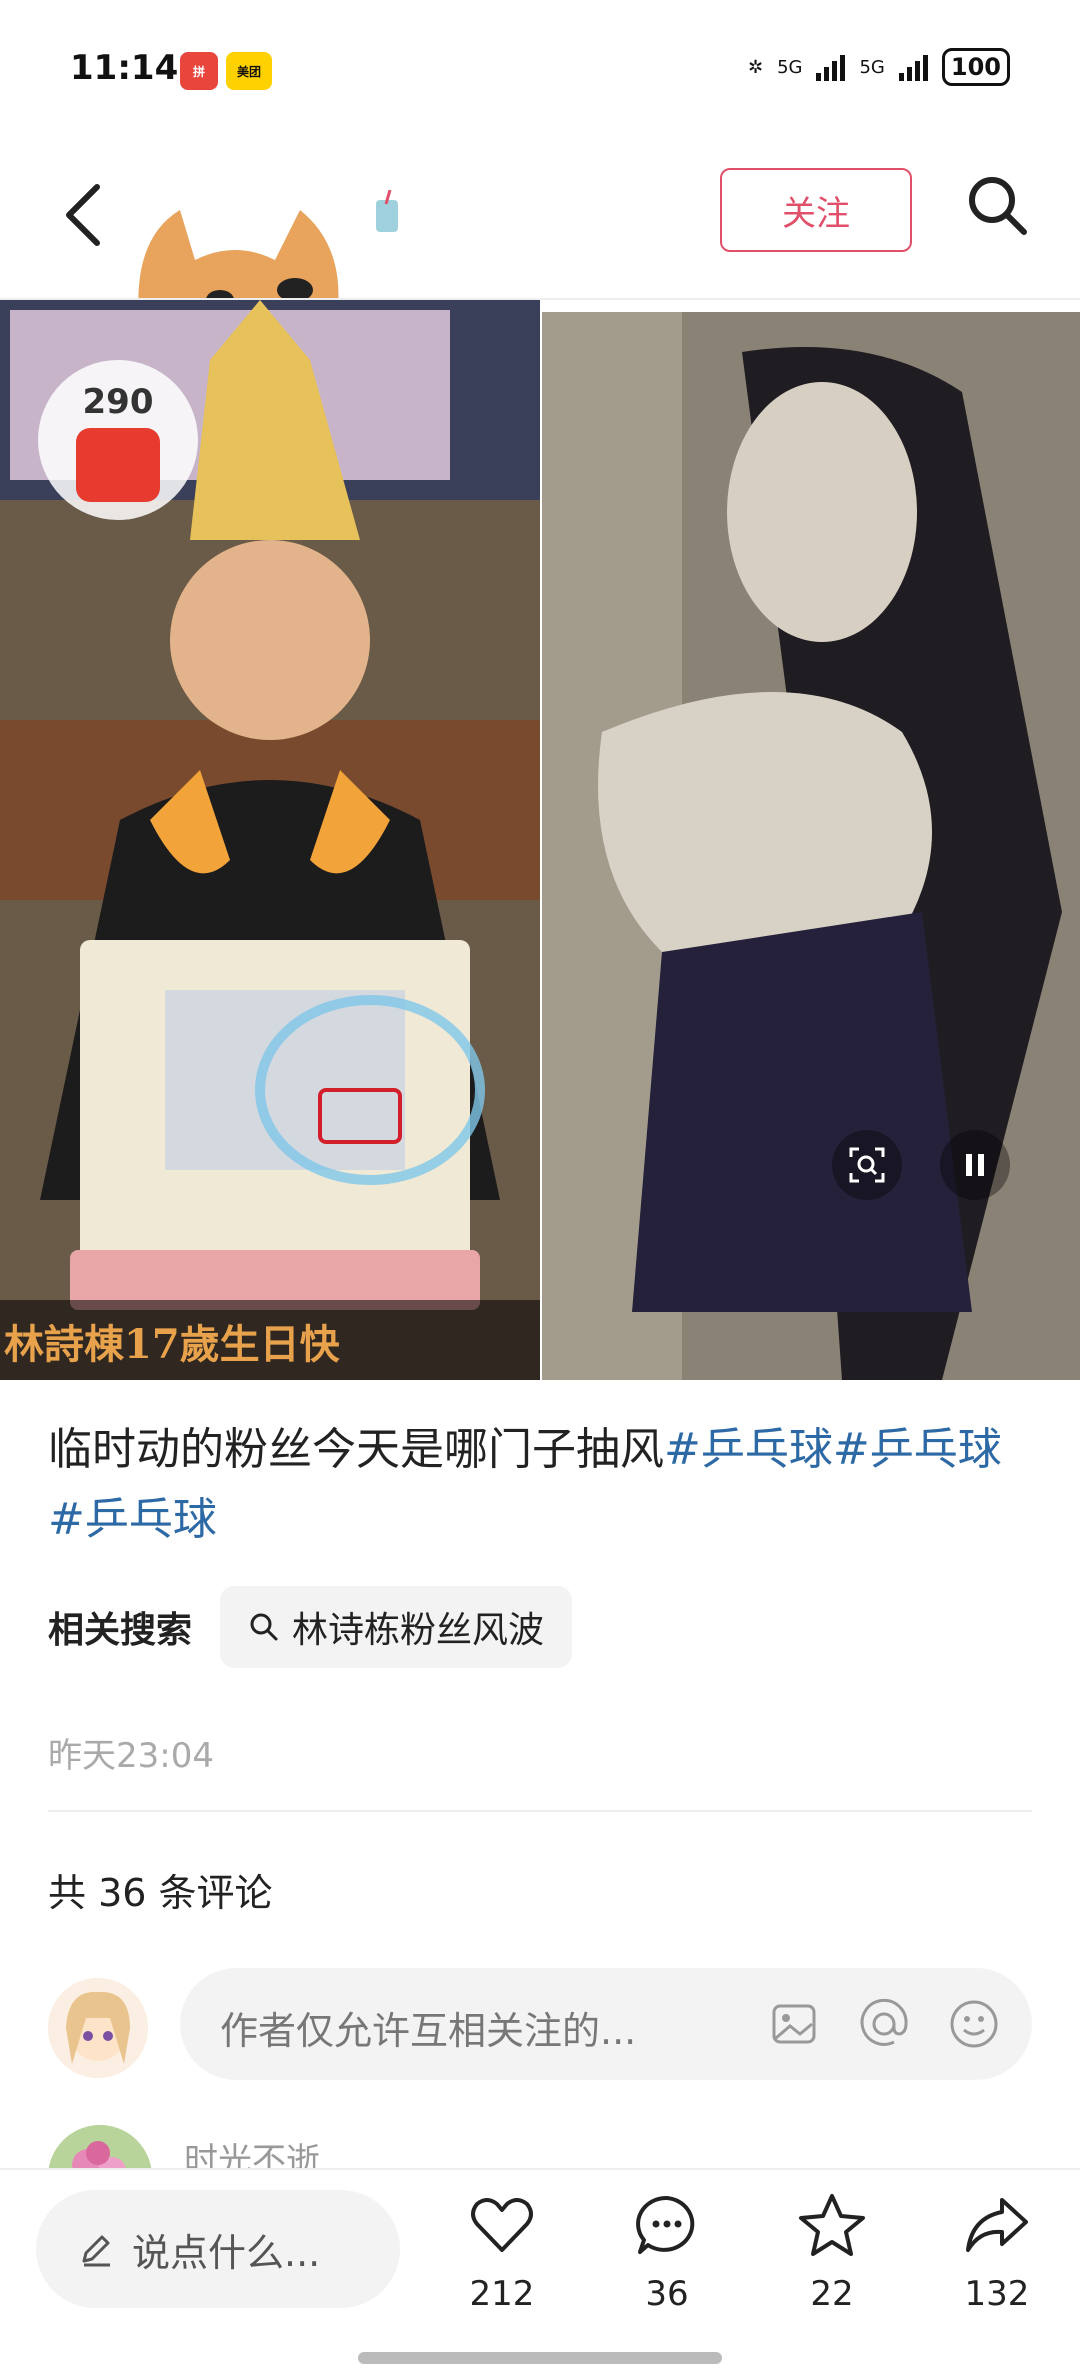 The width and height of the screenshot is (1080, 2373). What do you see at coordinates (975, 67) in the screenshot?
I see `battery-indicator: 100` at bounding box center [975, 67].